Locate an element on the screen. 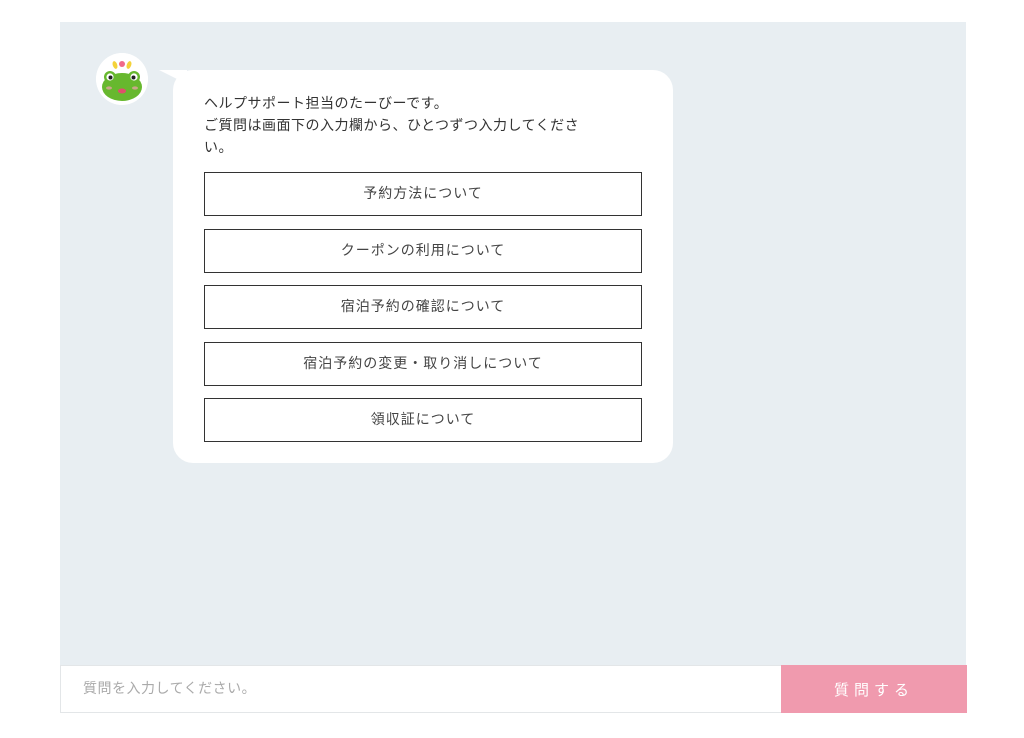 The height and width of the screenshot is (738, 1024). option-confirm-reservation-button: 宿泊予約の確認について is located at coordinates (423, 307).